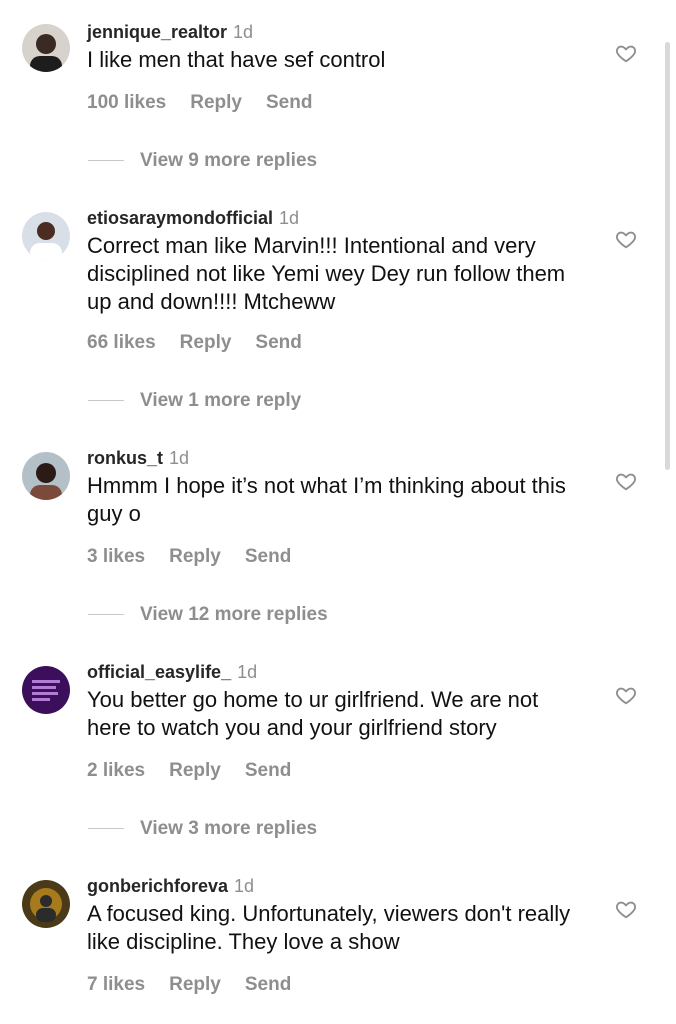 The width and height of the screenshot is (676, 1024). Describe the element at coordinates (116, 556) in the screenshot. I see `likes-count: 3 likes` at that location.